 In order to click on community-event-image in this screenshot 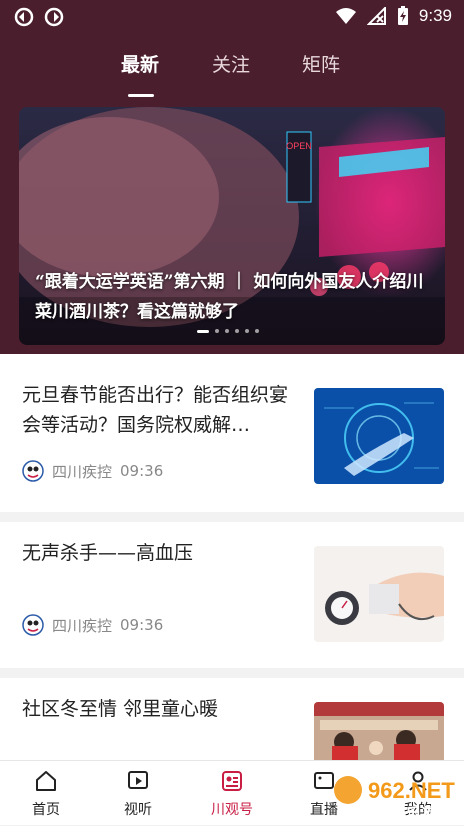, I will do `click(379, 731)`.